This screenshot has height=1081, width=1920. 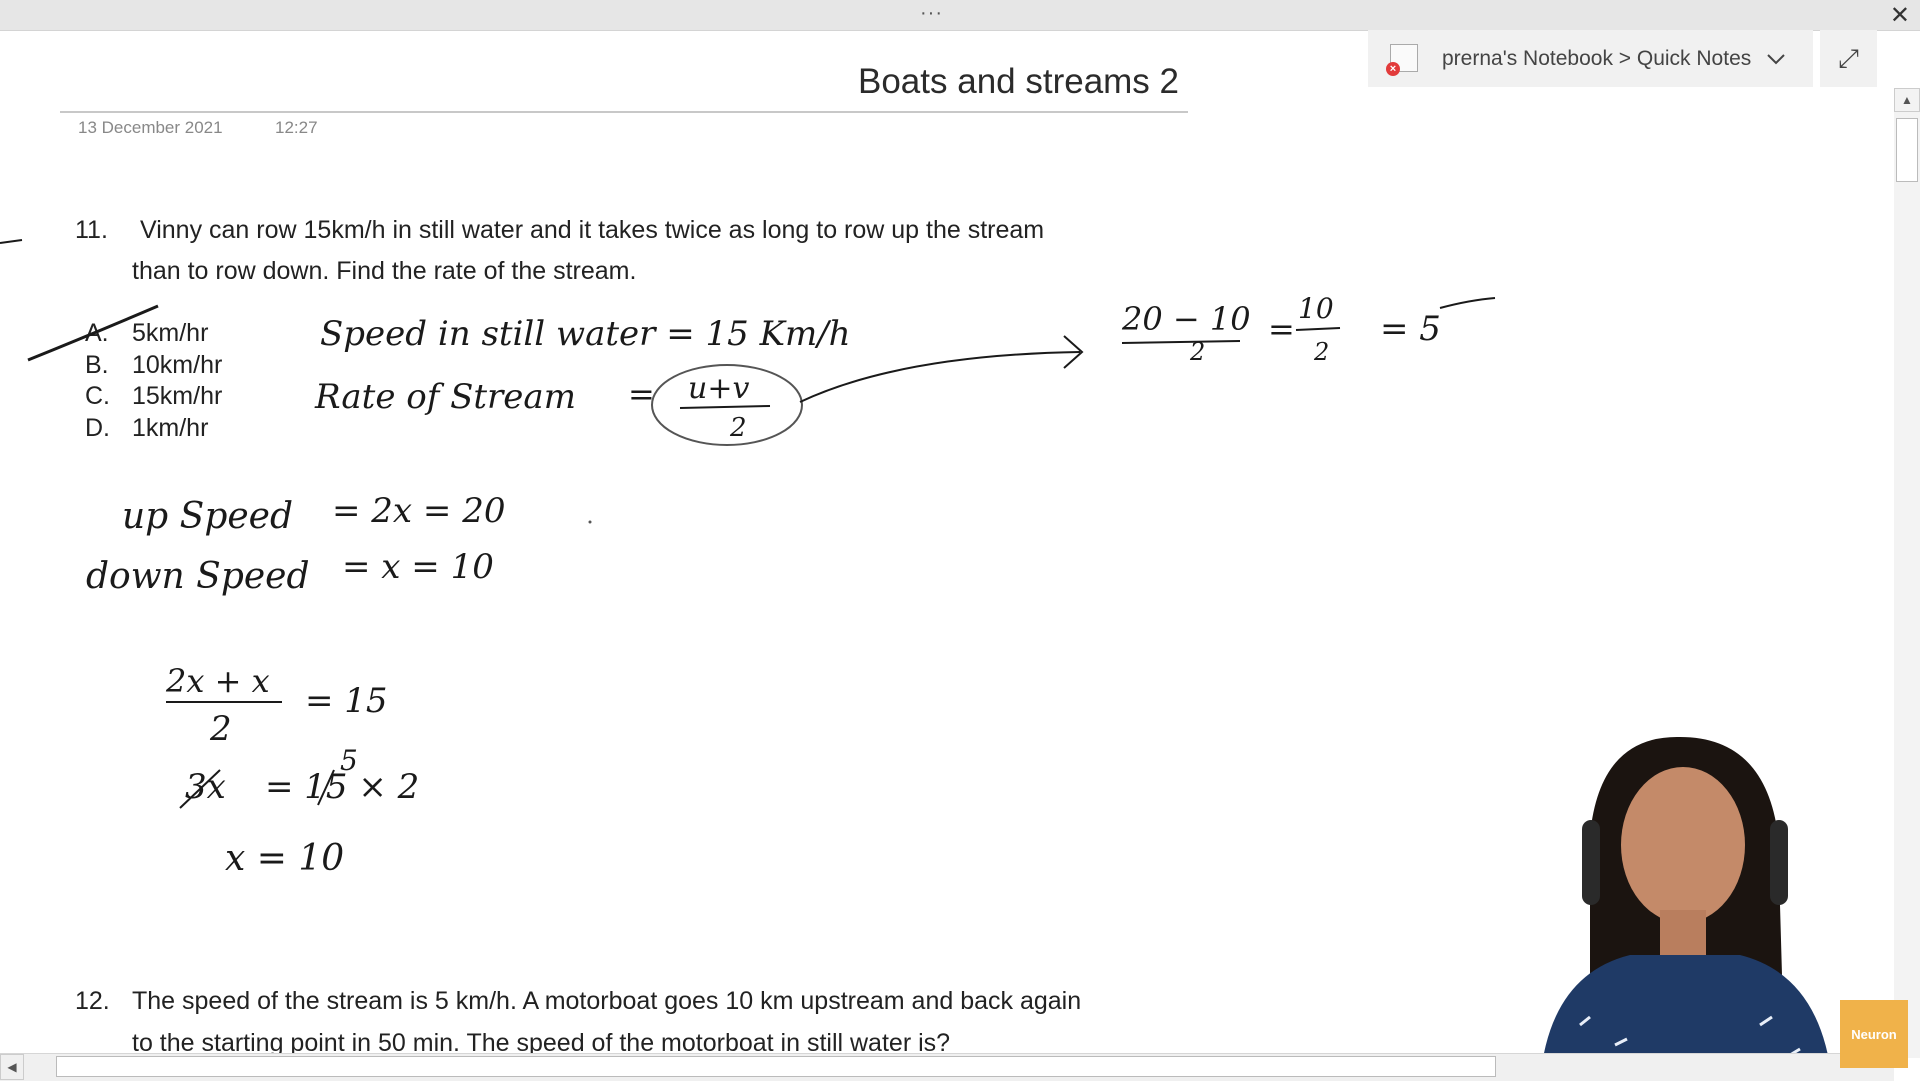 I want to click on option-d-text: 1km/hr, so click(x=170, y=428).